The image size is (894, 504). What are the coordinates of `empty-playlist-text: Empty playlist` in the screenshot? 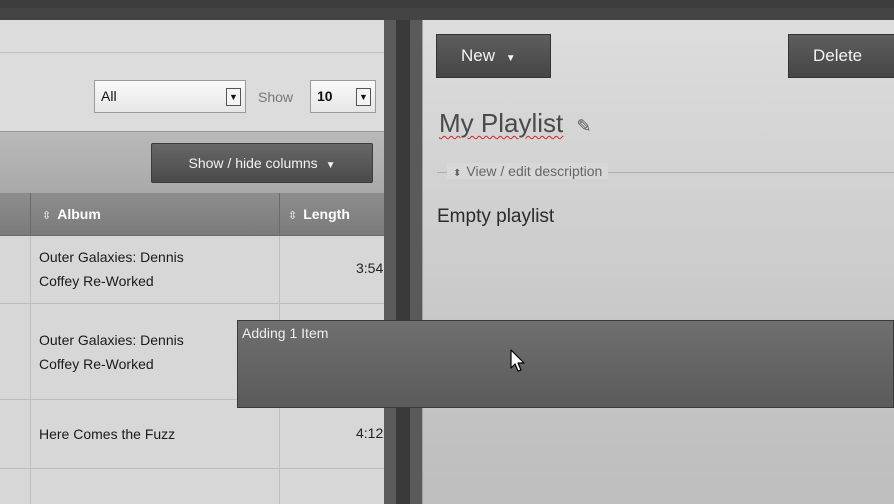 It's located at (496, 216).